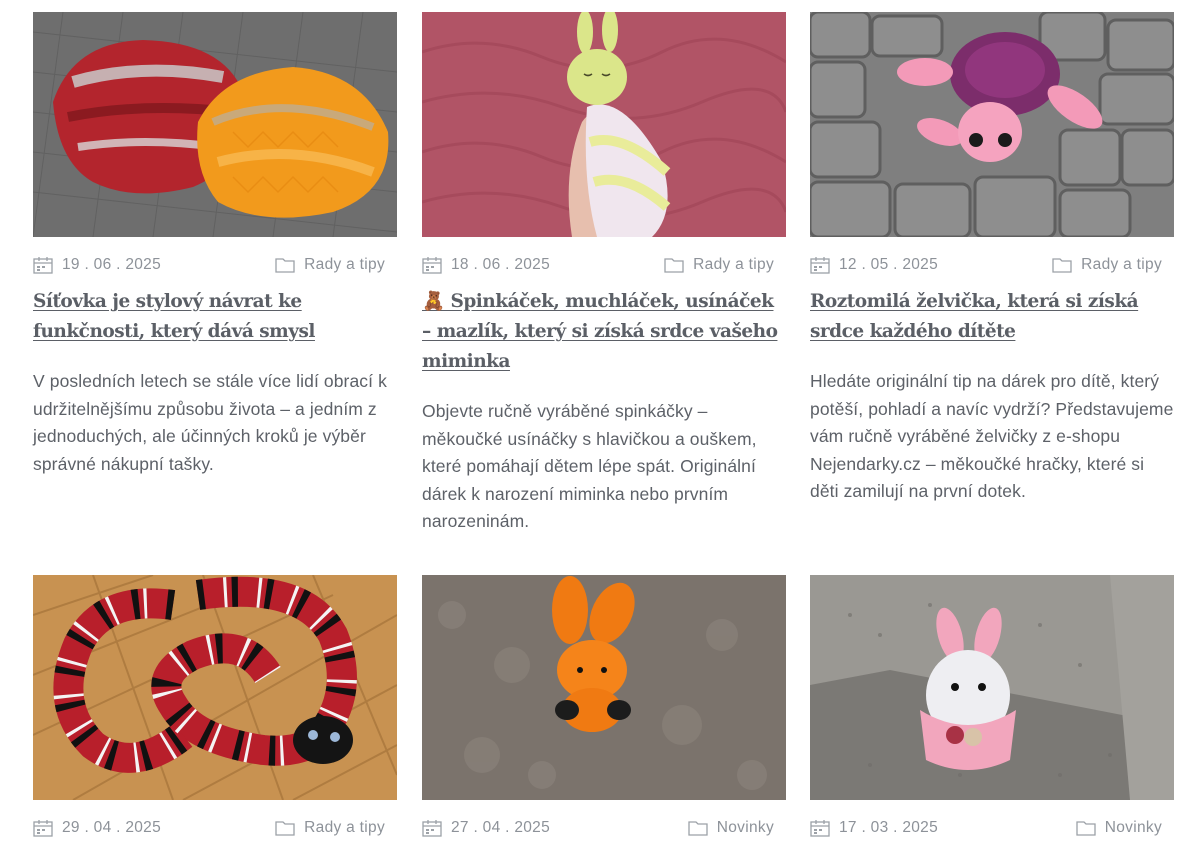 The image size is (1202, 852). I want to click on post-meta: 12 . 05 . 2025 Rady a tipy, so click(992, 265).